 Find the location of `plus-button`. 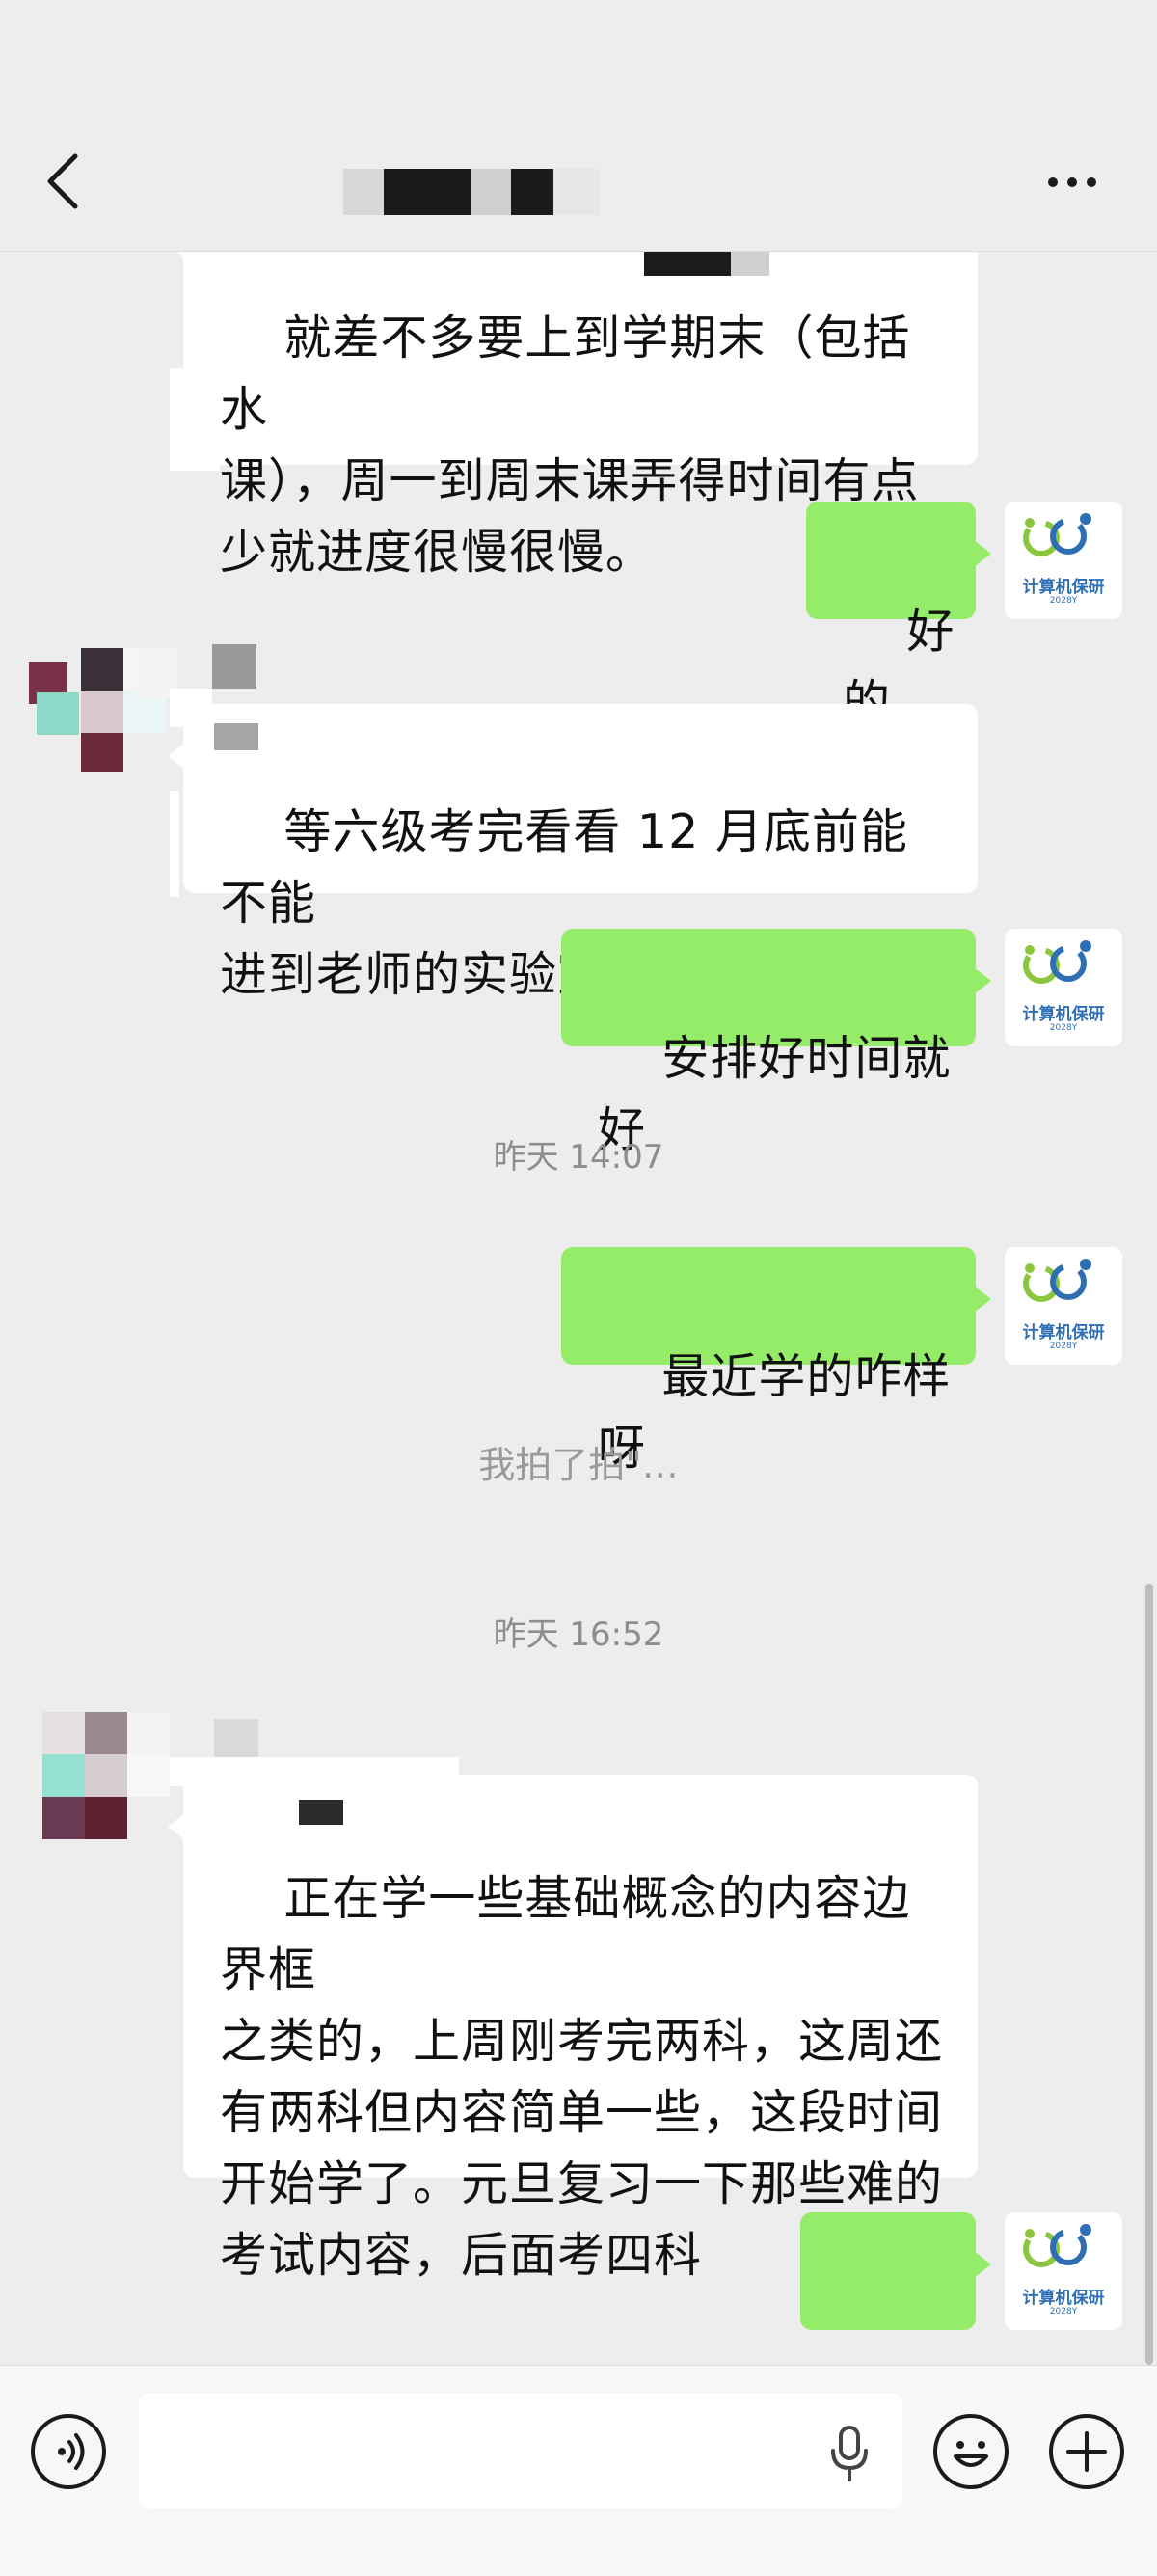

plus-button is located at coordinates (1086, 2451).